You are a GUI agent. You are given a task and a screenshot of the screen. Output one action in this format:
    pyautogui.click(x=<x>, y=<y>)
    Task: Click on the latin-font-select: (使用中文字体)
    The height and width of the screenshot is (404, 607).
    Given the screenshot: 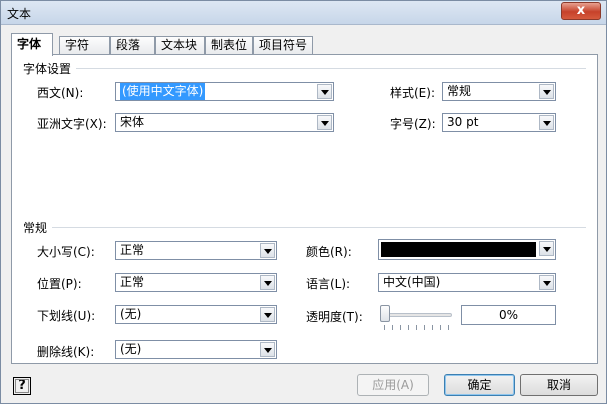 What is the action you would take?
    pyautogui.click(x=224, y=91)
    